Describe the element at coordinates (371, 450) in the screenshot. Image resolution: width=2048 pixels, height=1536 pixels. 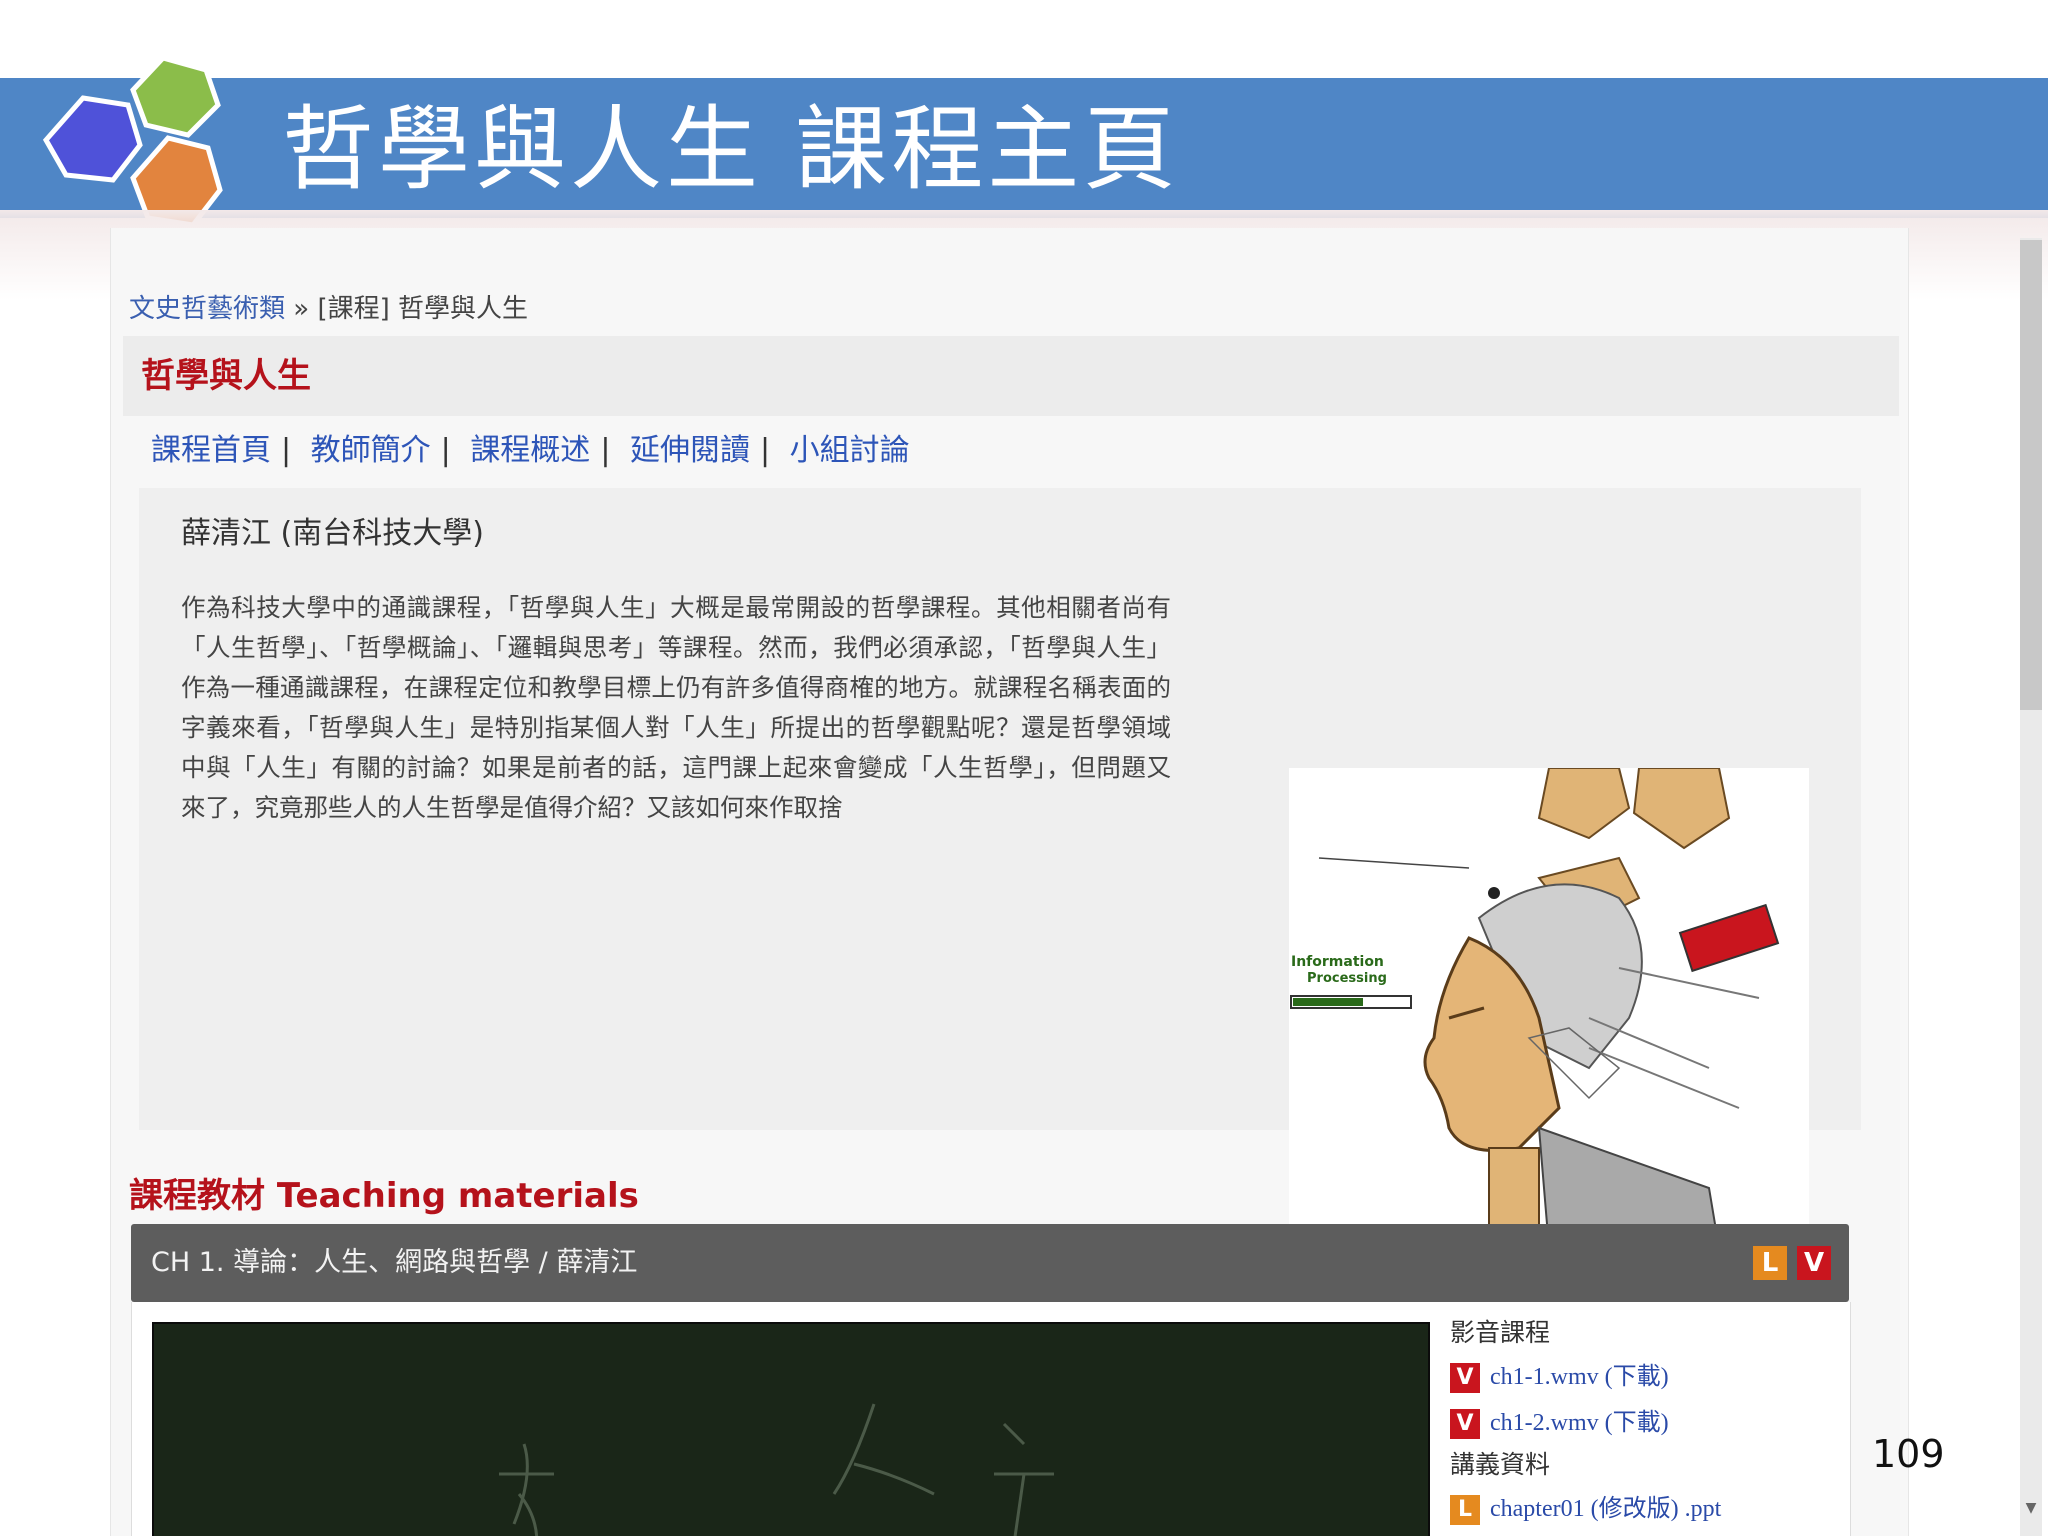
I see `nav-teacher-intro: 教師簡介` at that location.